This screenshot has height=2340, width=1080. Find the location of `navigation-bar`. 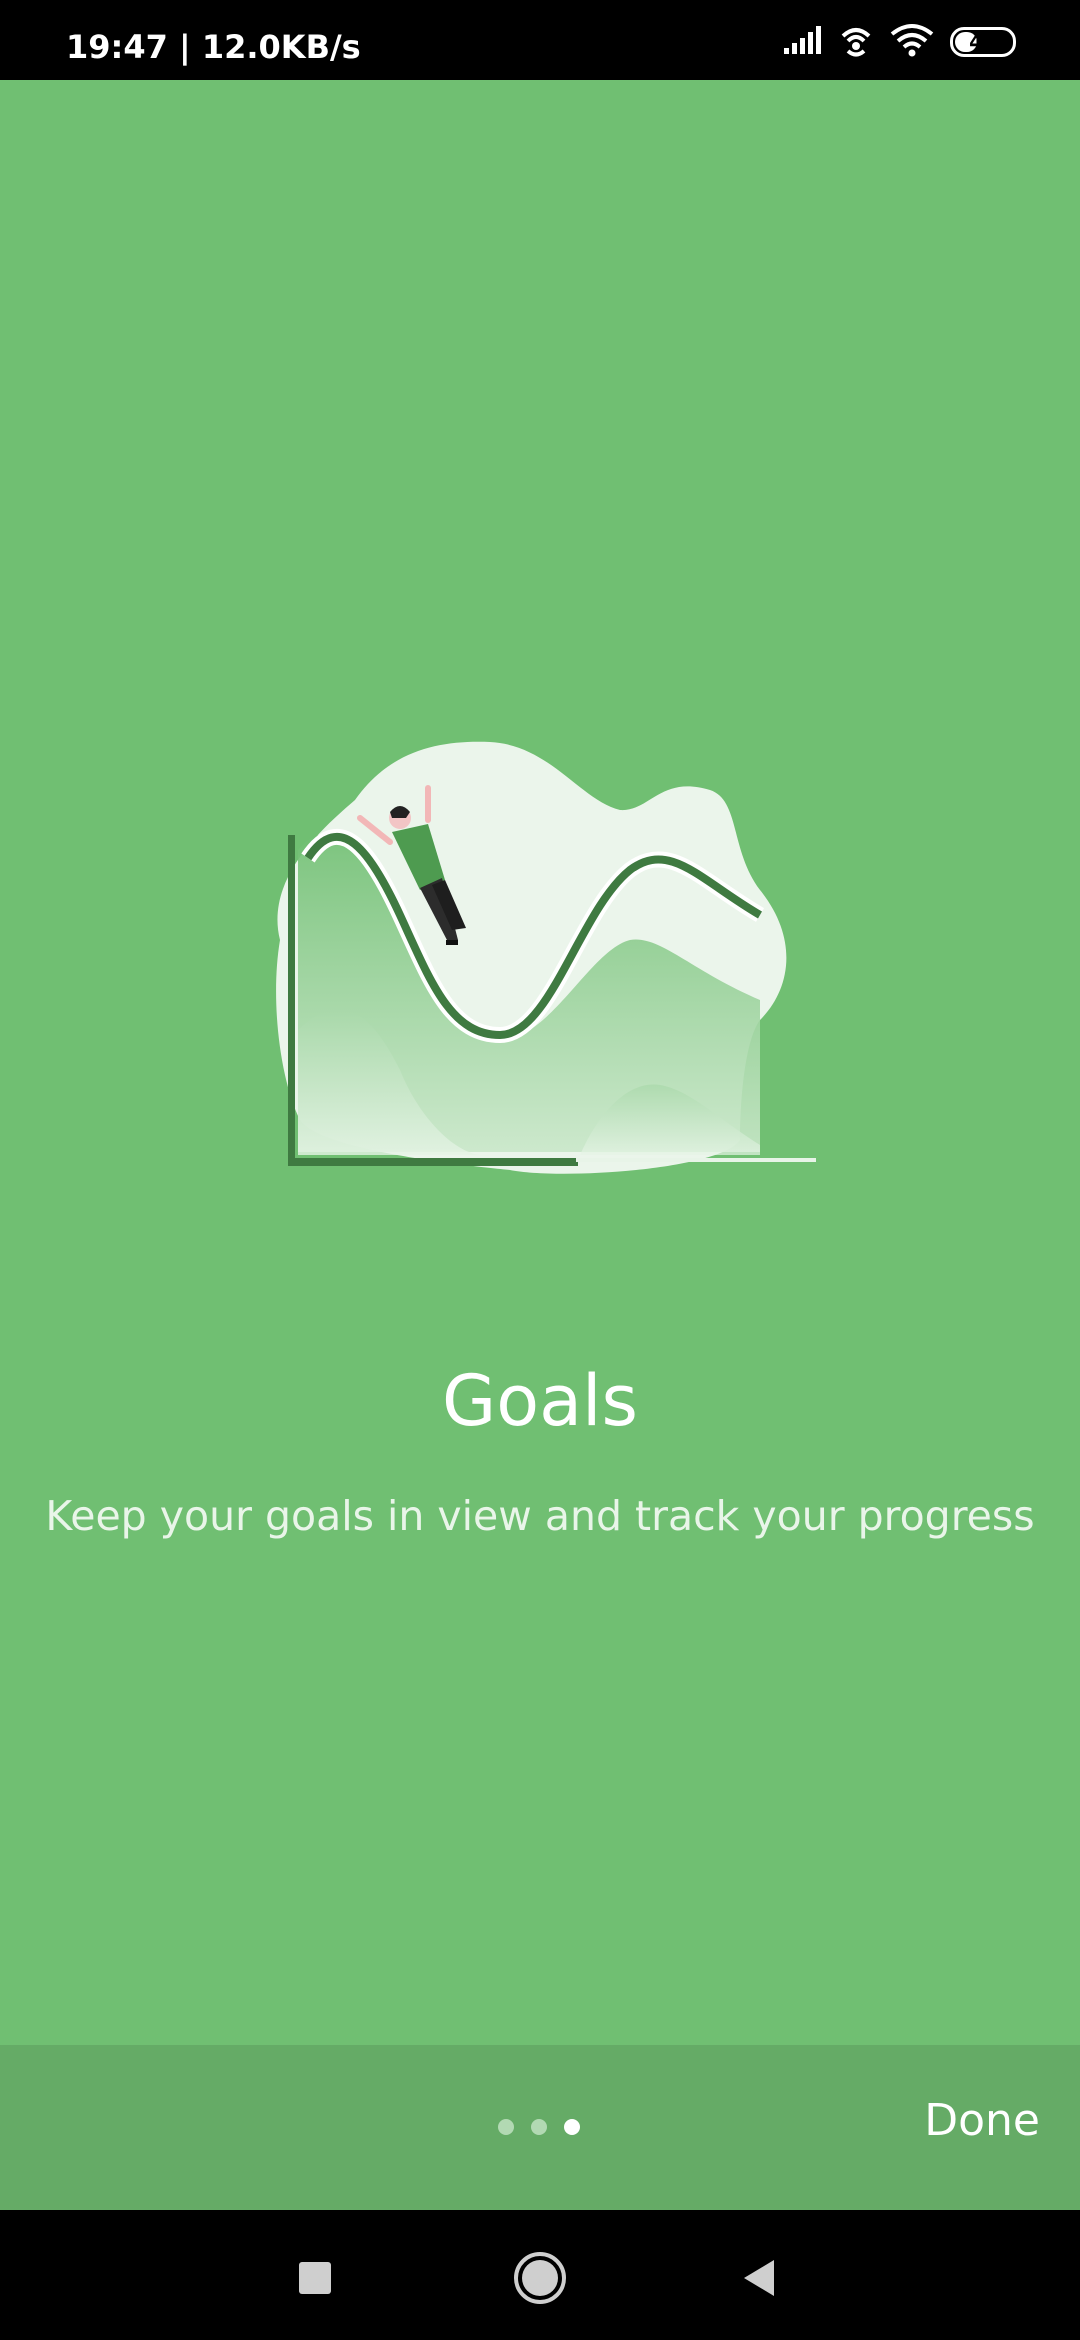

navigation-bar is located at coordinates (540, 2275).